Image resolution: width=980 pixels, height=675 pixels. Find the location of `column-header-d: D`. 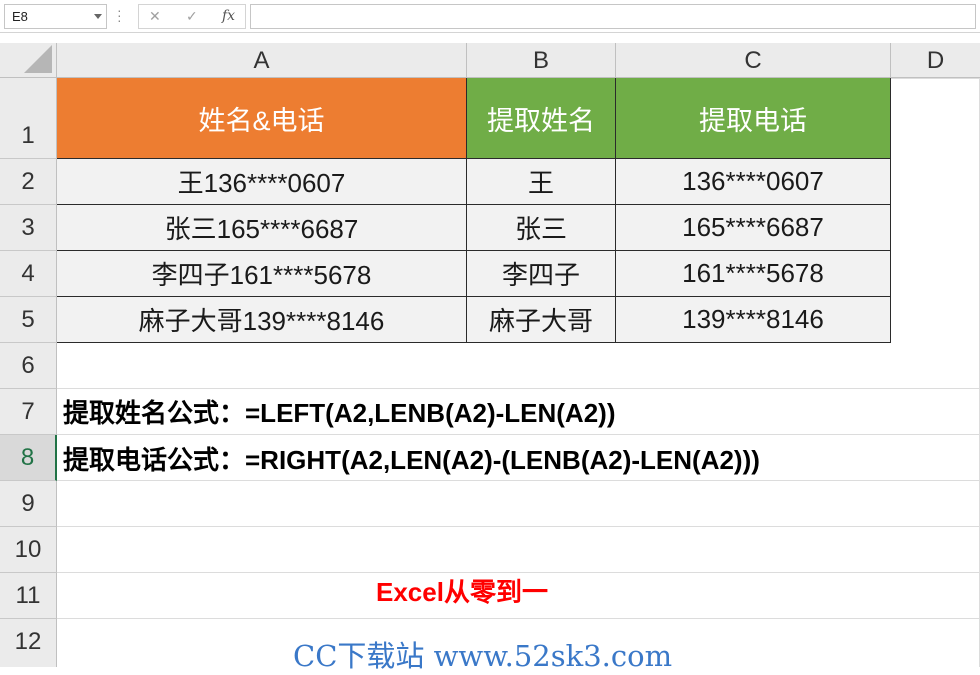

column-header-d: D is located at coordinates (935, 60).